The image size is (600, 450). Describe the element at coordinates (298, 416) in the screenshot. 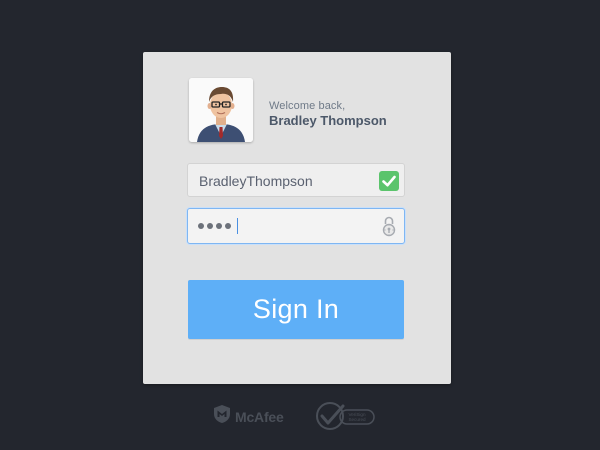

I see `security-badges: McAfee VeriSign Secured` at that location.